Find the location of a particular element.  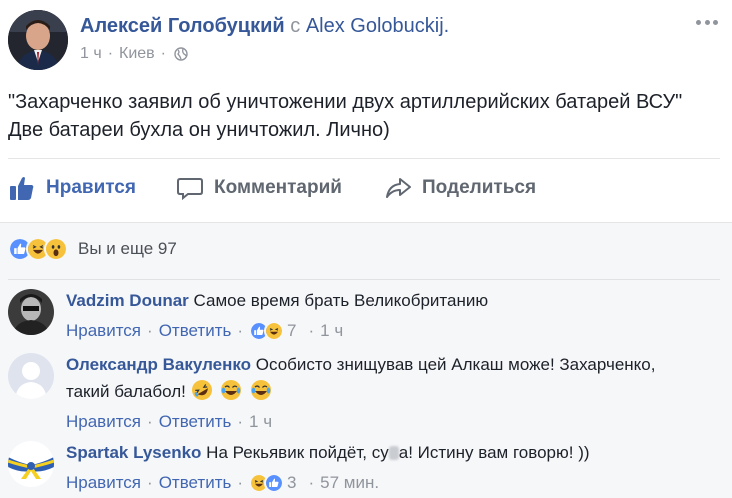

globe-icon is located at coordinates (181, 54).